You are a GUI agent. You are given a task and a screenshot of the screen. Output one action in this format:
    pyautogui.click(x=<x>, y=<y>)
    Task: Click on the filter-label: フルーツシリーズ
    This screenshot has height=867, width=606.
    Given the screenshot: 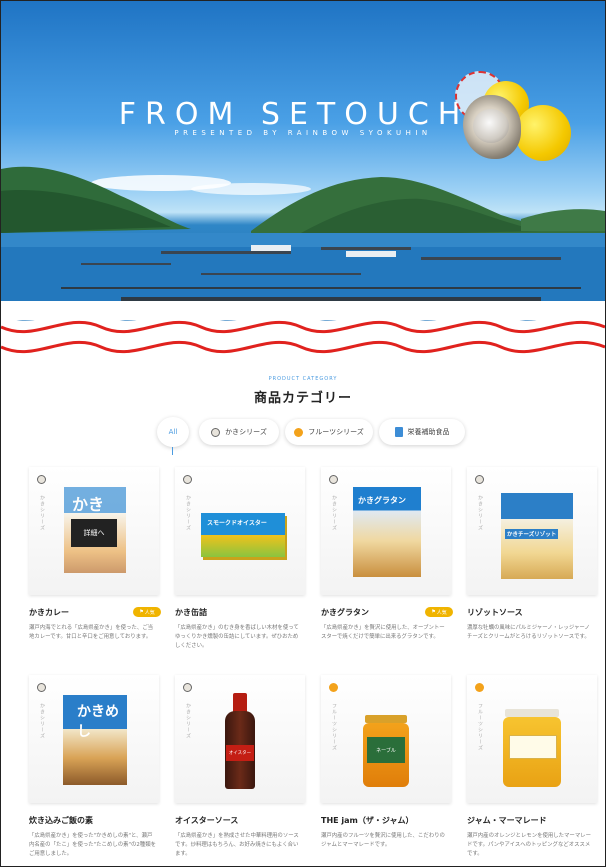 What is the action you would take?
    pyautogui.click(x=336, y=432)
    